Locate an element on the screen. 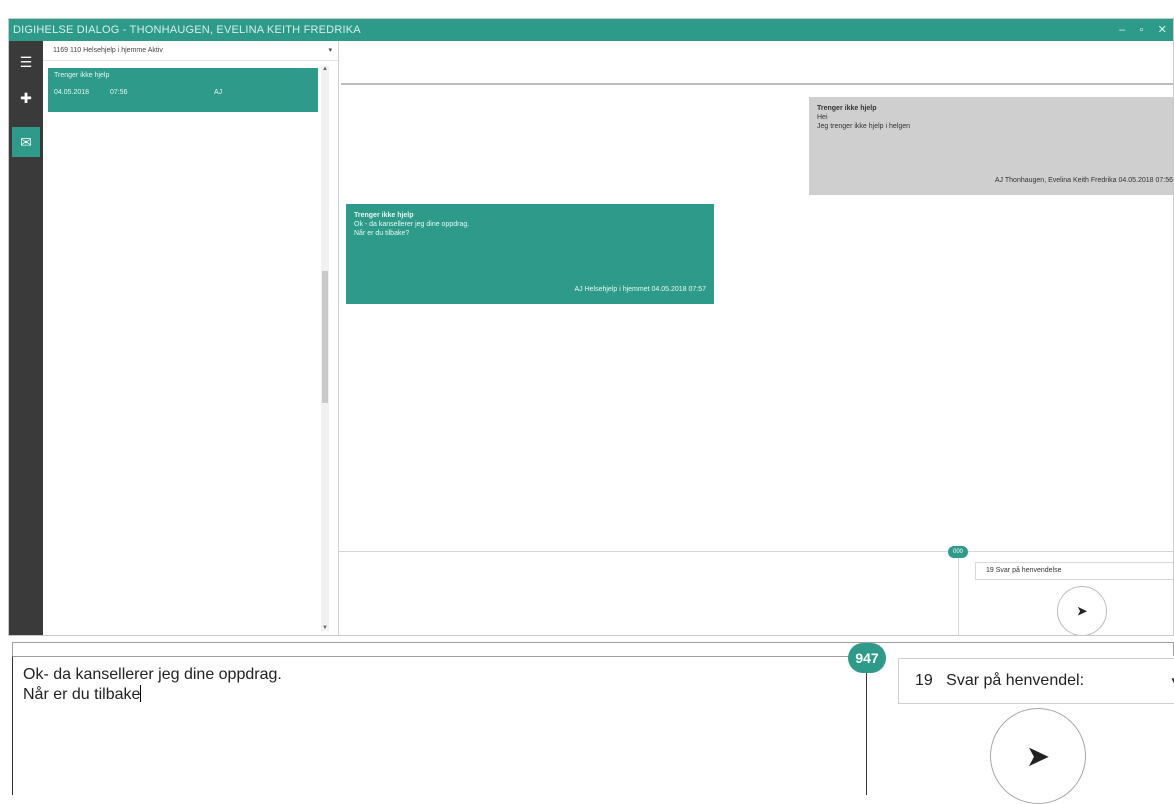 The height and width of the screenshot is (804, 1174). category-select: 19 Svar på henvendelse is located at coordinates (1074, 571).